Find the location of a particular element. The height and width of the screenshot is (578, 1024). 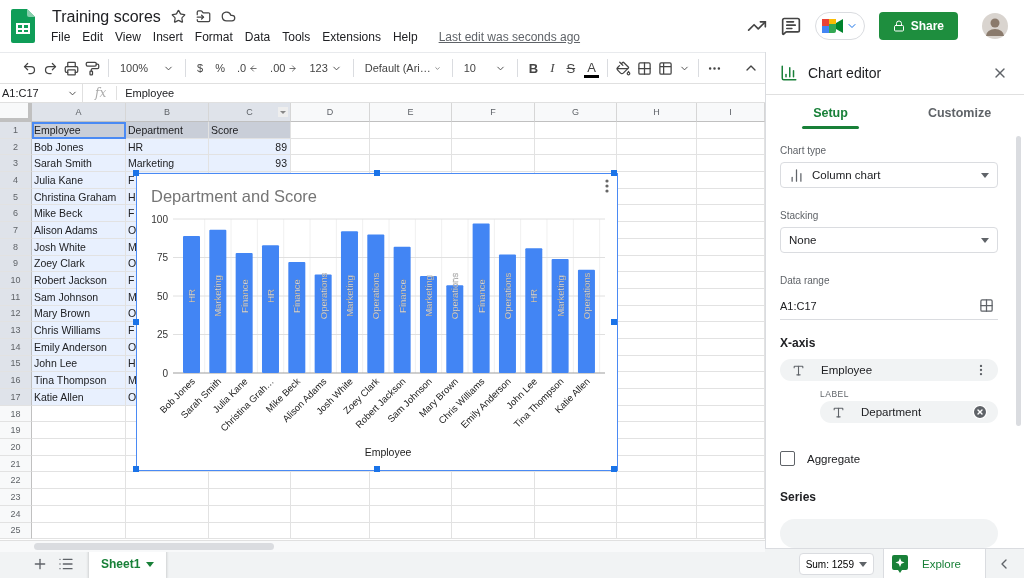

menu-item: Format is located at coordinates (213, 36).